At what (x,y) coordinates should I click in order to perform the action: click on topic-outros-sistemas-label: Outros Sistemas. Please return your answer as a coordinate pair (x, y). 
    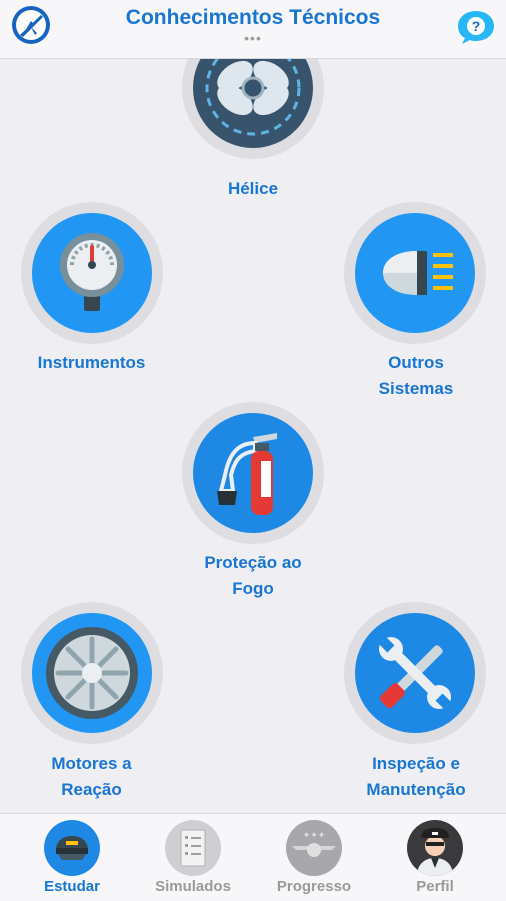
    Looking at the image, I should click on (411, 376).